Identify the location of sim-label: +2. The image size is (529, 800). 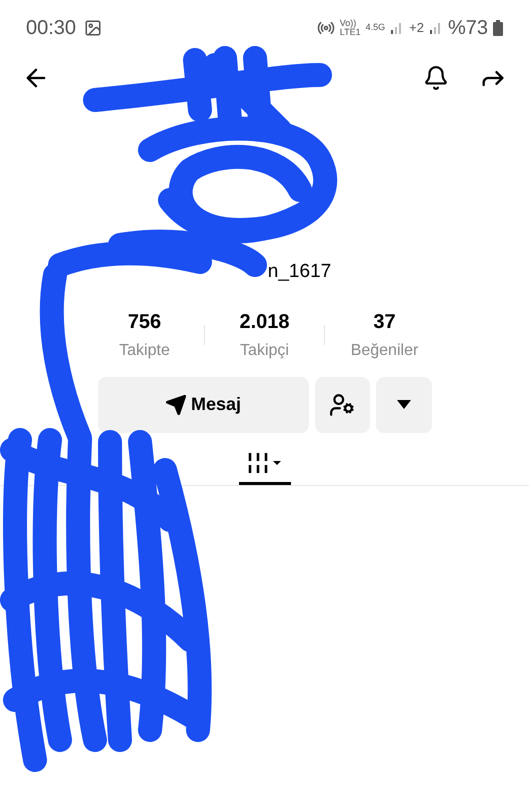
(416, 28).